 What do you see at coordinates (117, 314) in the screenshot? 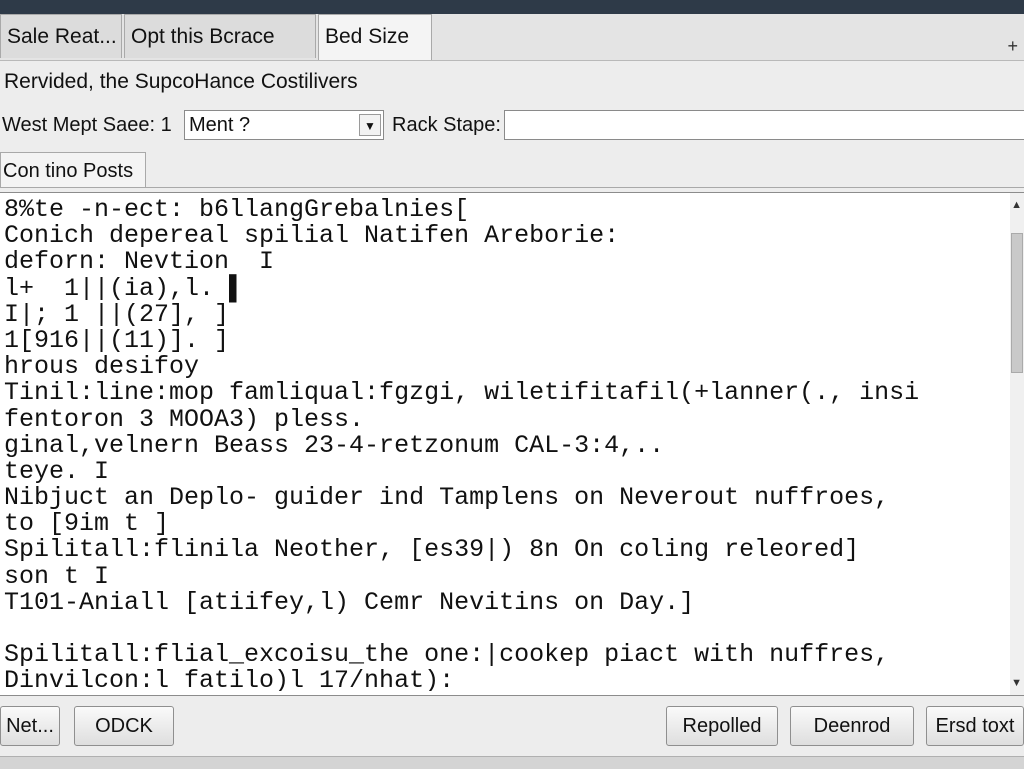
I see `editor-line: I|; 1 ||(27], ]` at bounding box center [117, 314].